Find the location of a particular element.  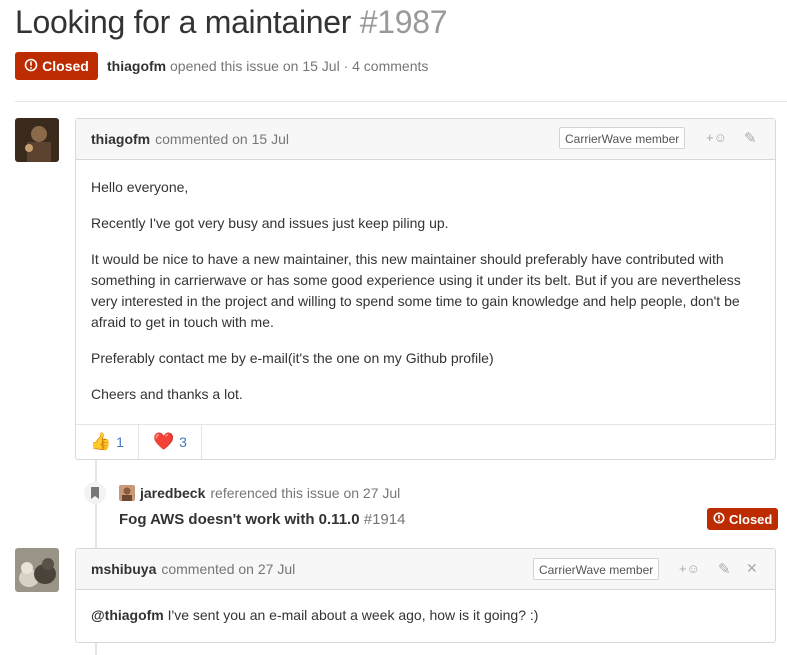

header-divider is located at coordinates (401, 101).